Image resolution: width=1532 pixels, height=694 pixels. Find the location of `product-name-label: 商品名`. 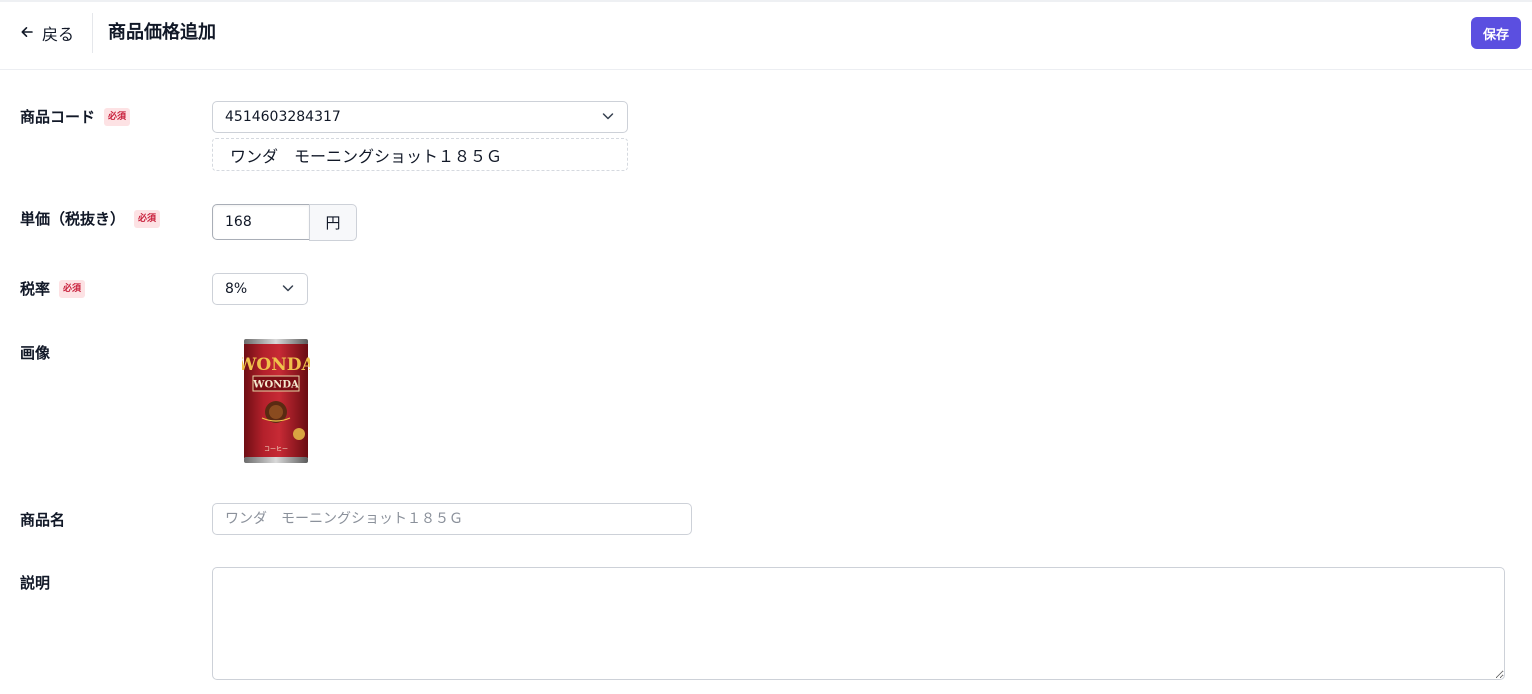

product-name-label: 商品名 is located at coordinates (42, 520).